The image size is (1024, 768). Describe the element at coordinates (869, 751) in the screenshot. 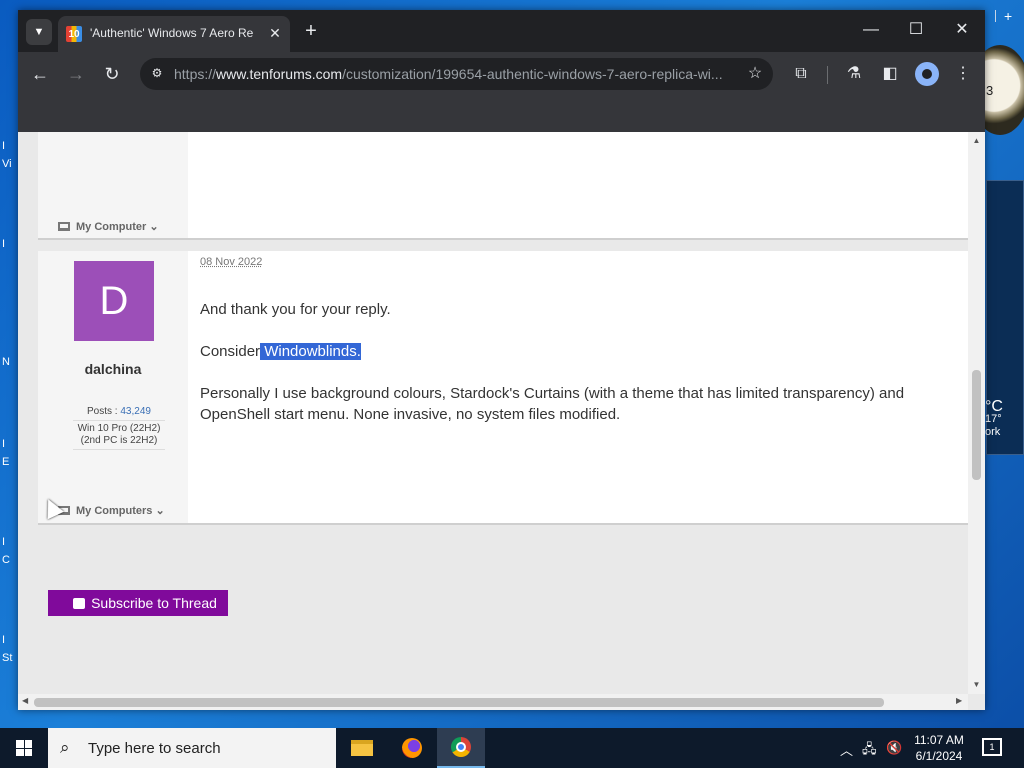

I see `network-icon: 🖧` at that location.